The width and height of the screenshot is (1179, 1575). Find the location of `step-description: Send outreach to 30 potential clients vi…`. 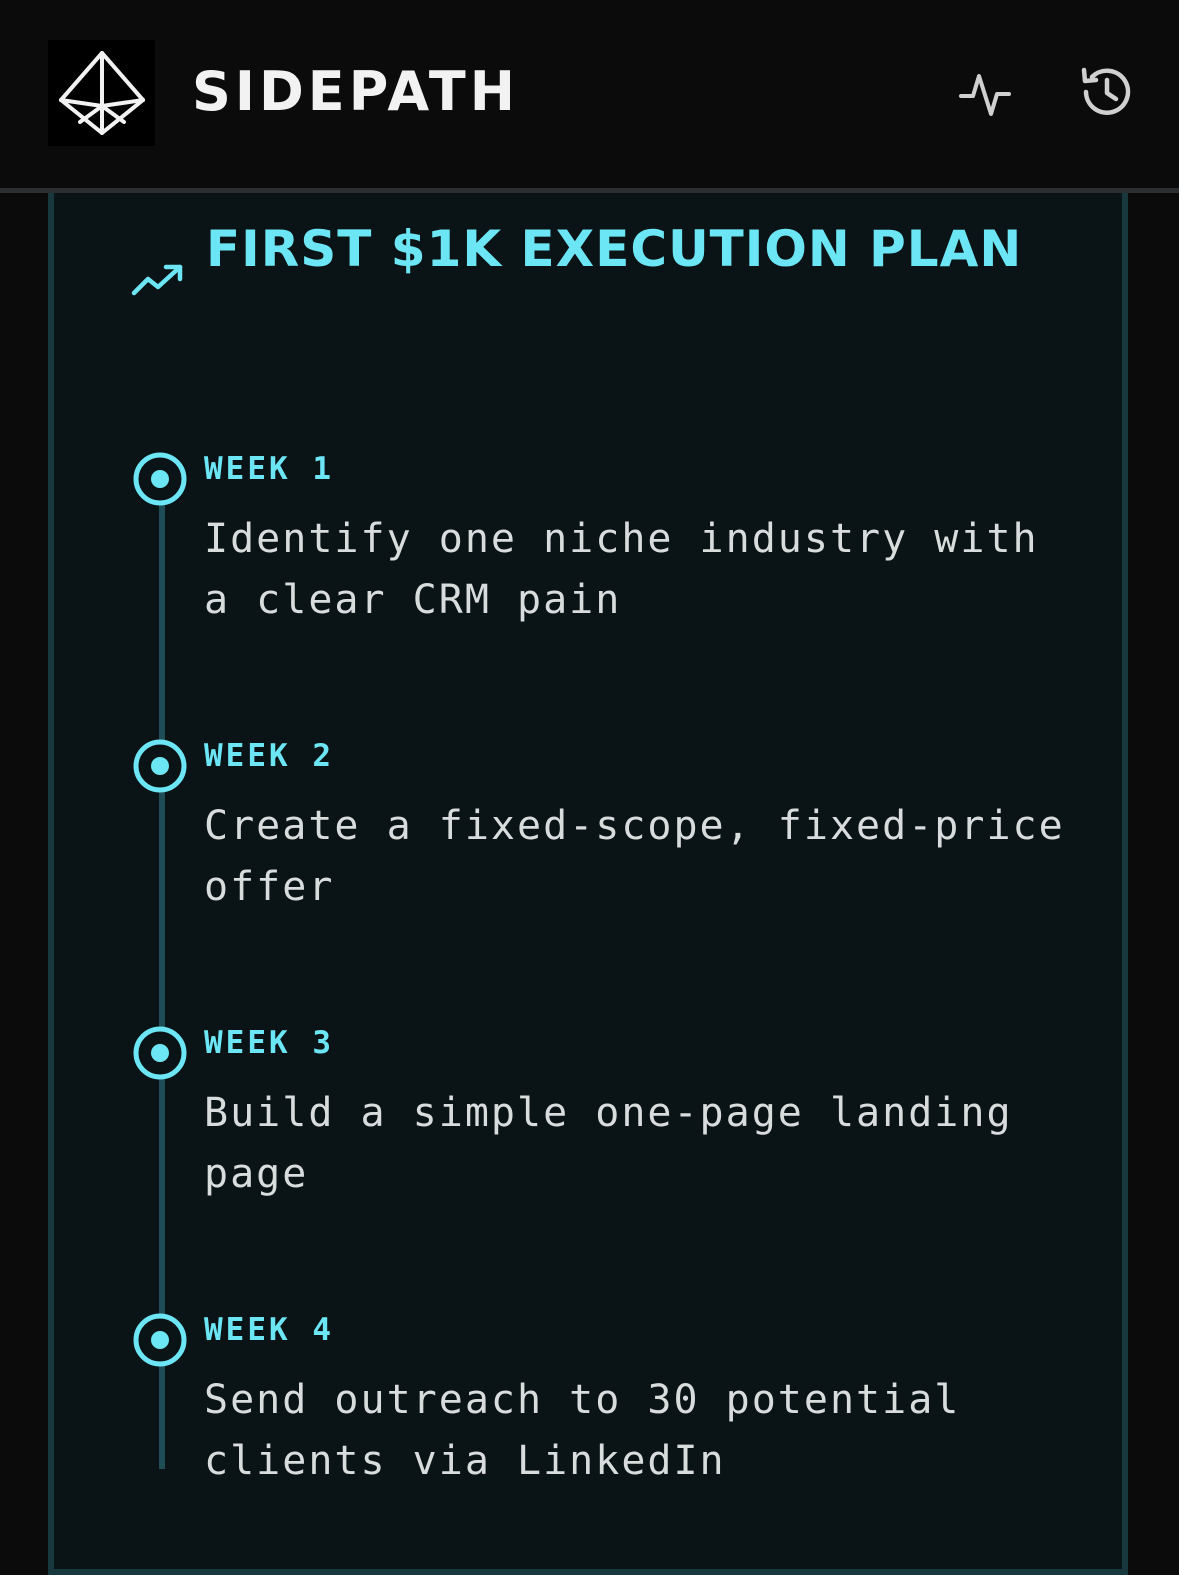

step-description: Send outreach to 30 potential clients vi… is located at coordinates (582, 1430).